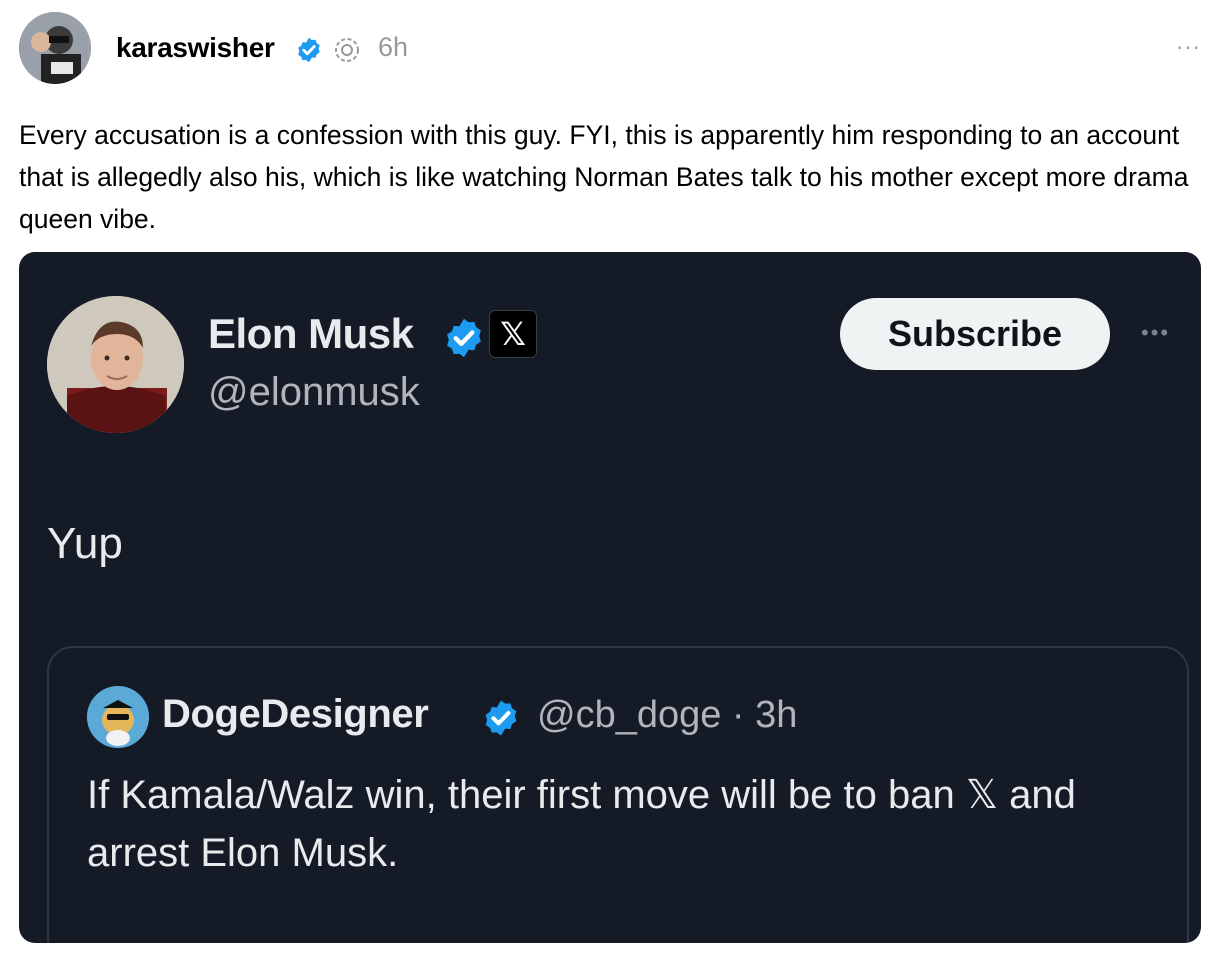  I want to click on post-header: karaswisher 6h ···, so click(614, 48).